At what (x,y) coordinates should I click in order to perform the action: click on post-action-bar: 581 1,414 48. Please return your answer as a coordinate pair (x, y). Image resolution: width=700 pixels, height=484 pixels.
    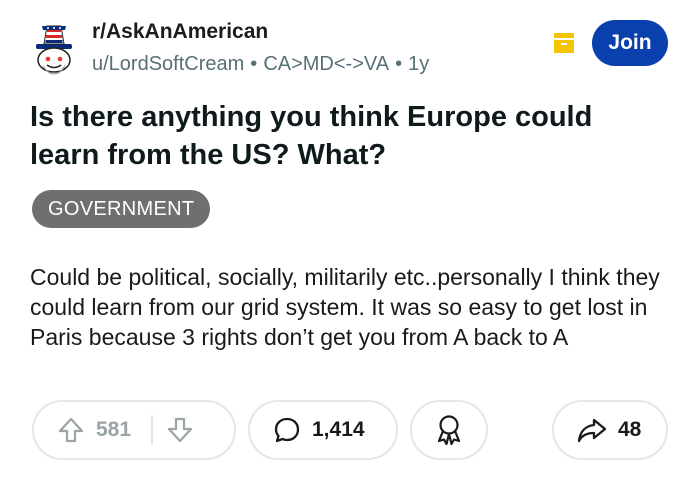
    Looking at the image, I should click on (352, 431).